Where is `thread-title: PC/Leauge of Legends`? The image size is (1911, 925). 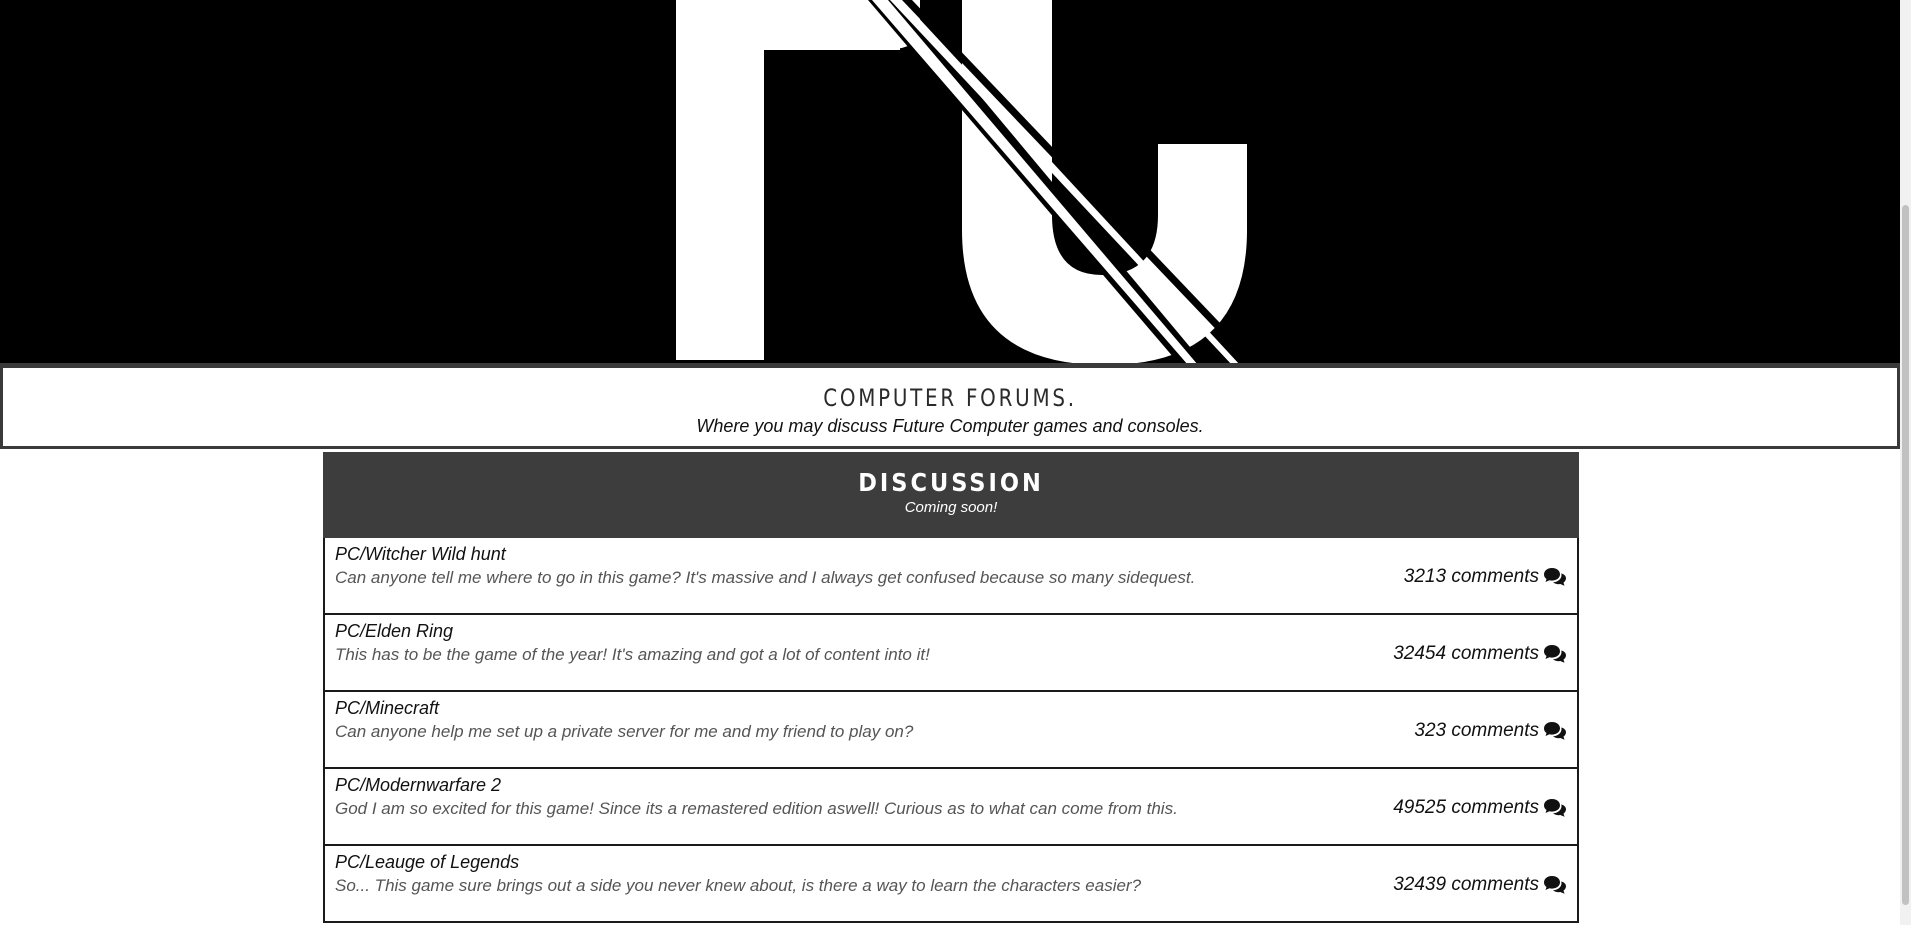 thread-title: PC/Leauge of Legends is located at coordinates (427, 862).